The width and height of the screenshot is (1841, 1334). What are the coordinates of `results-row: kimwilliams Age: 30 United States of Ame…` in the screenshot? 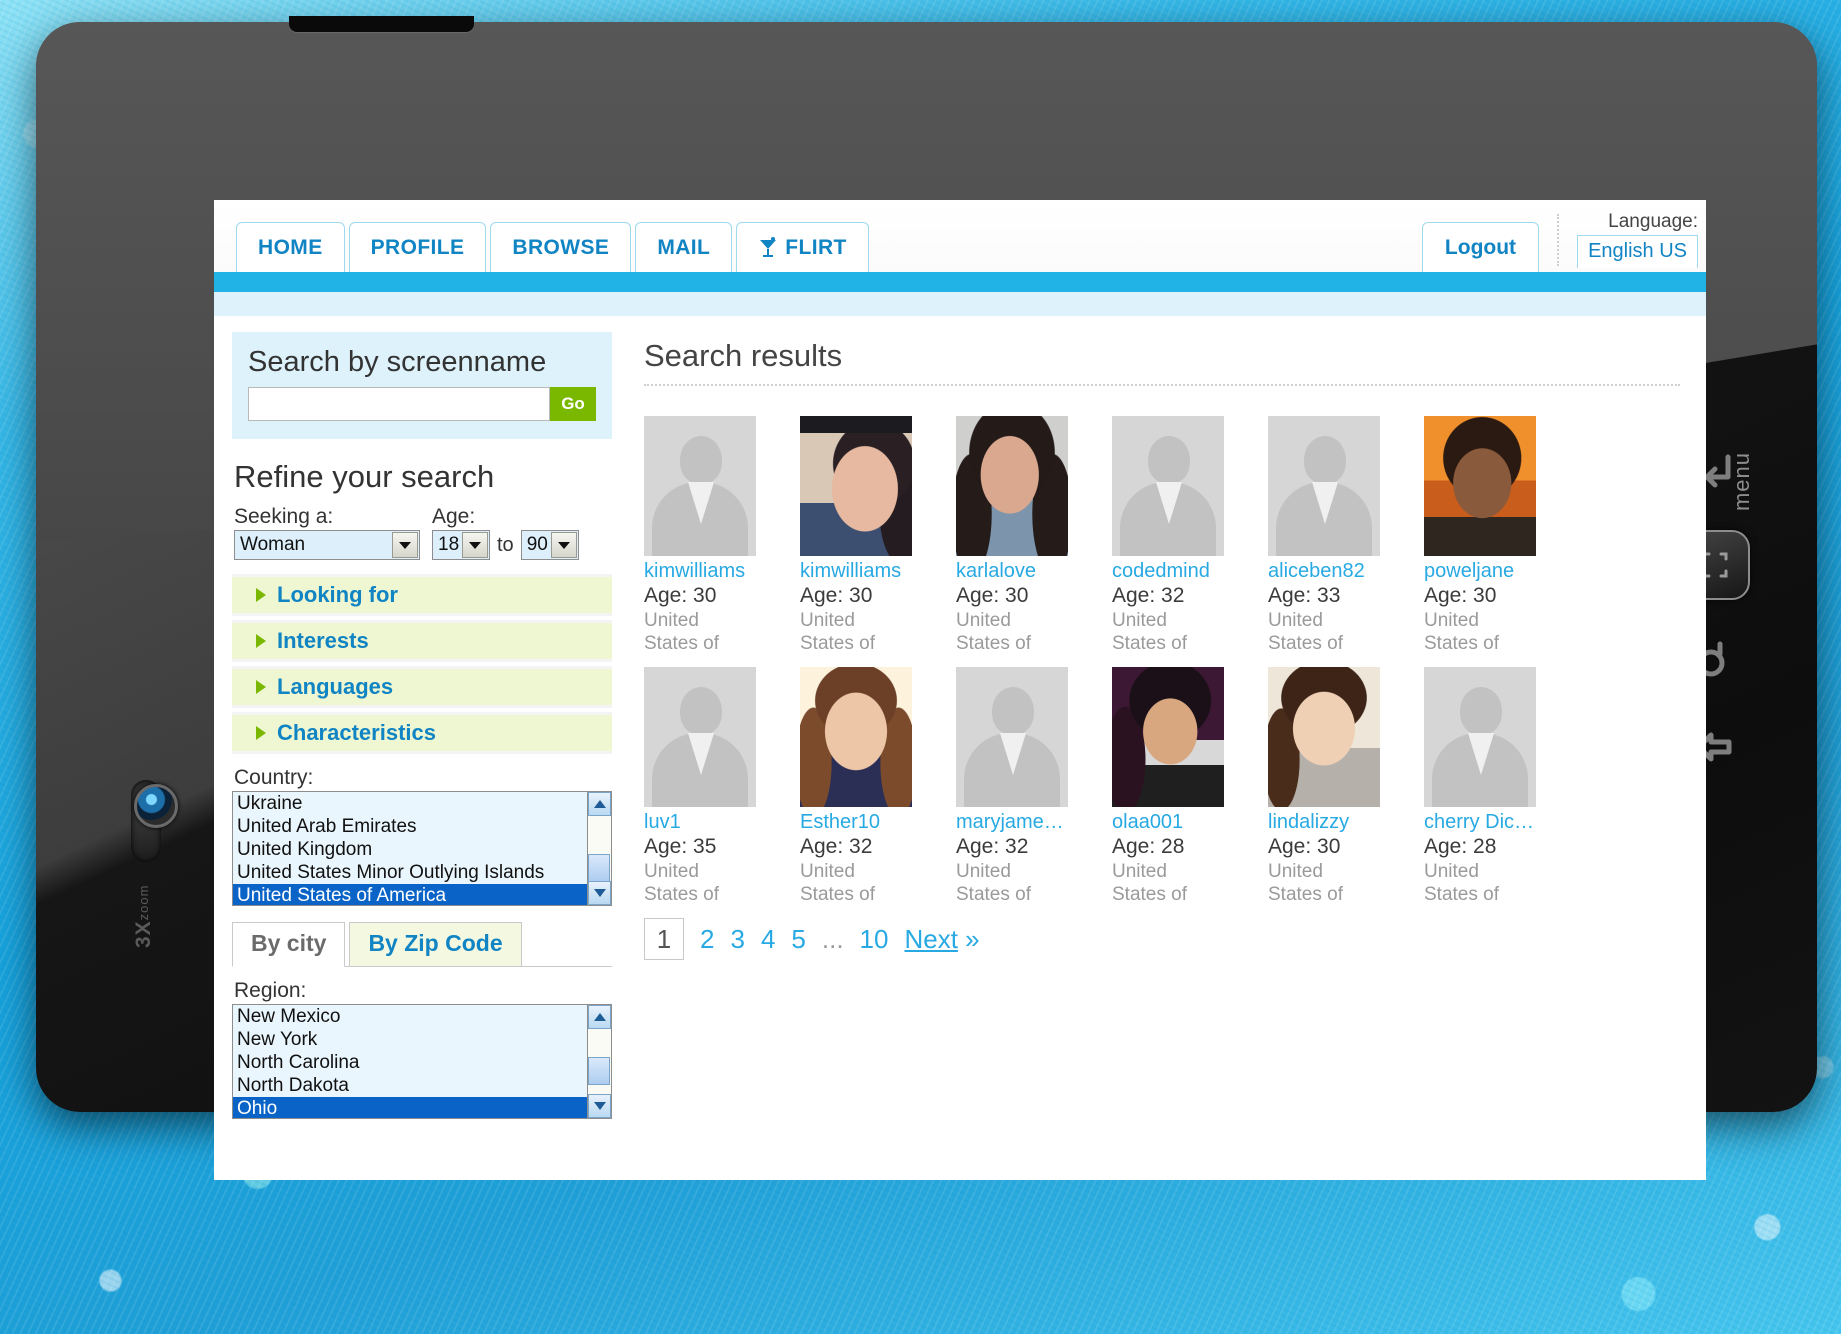 It's located at (1162, 535).